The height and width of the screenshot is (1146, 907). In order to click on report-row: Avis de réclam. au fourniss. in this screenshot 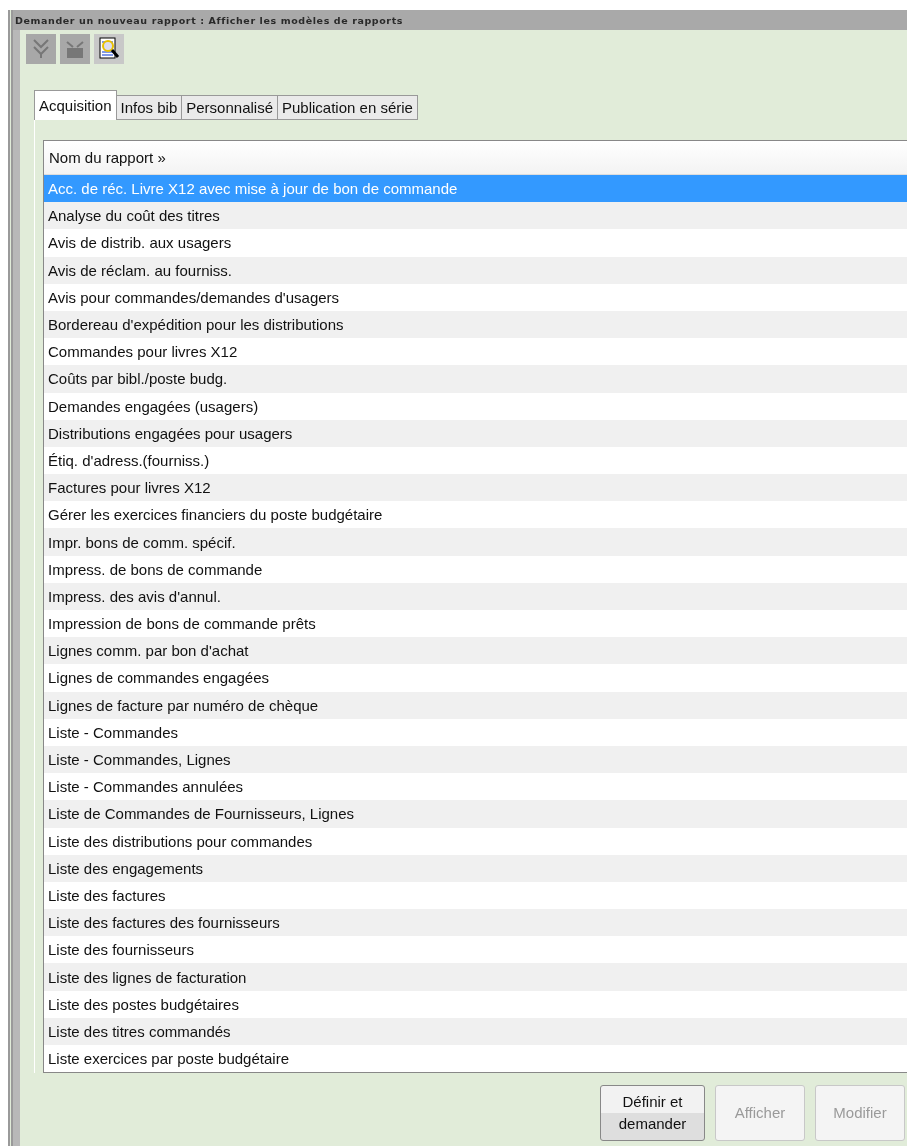, I will do `click(475, 270)`.